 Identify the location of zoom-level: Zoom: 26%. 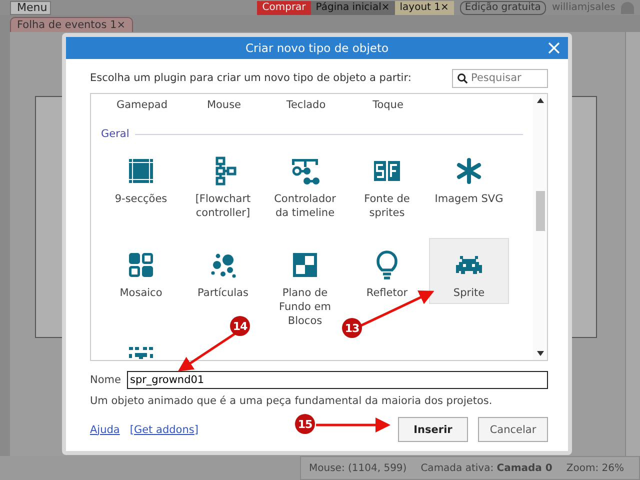
(595, 468).